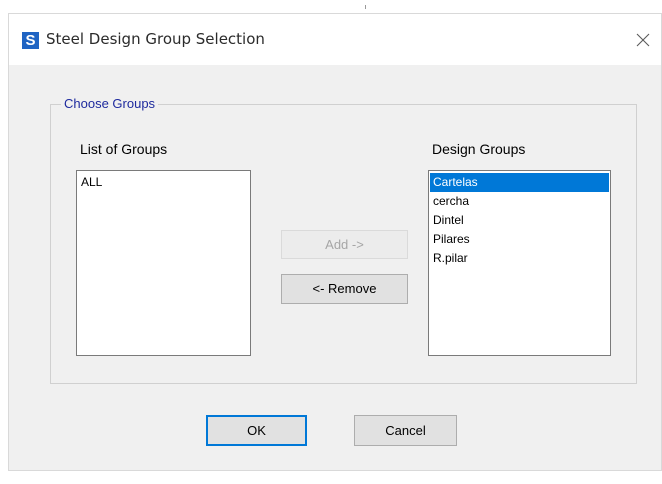  Describe the element at coordinates (163, 182) in the screenshot. I see `list-item: ALL` at that location.